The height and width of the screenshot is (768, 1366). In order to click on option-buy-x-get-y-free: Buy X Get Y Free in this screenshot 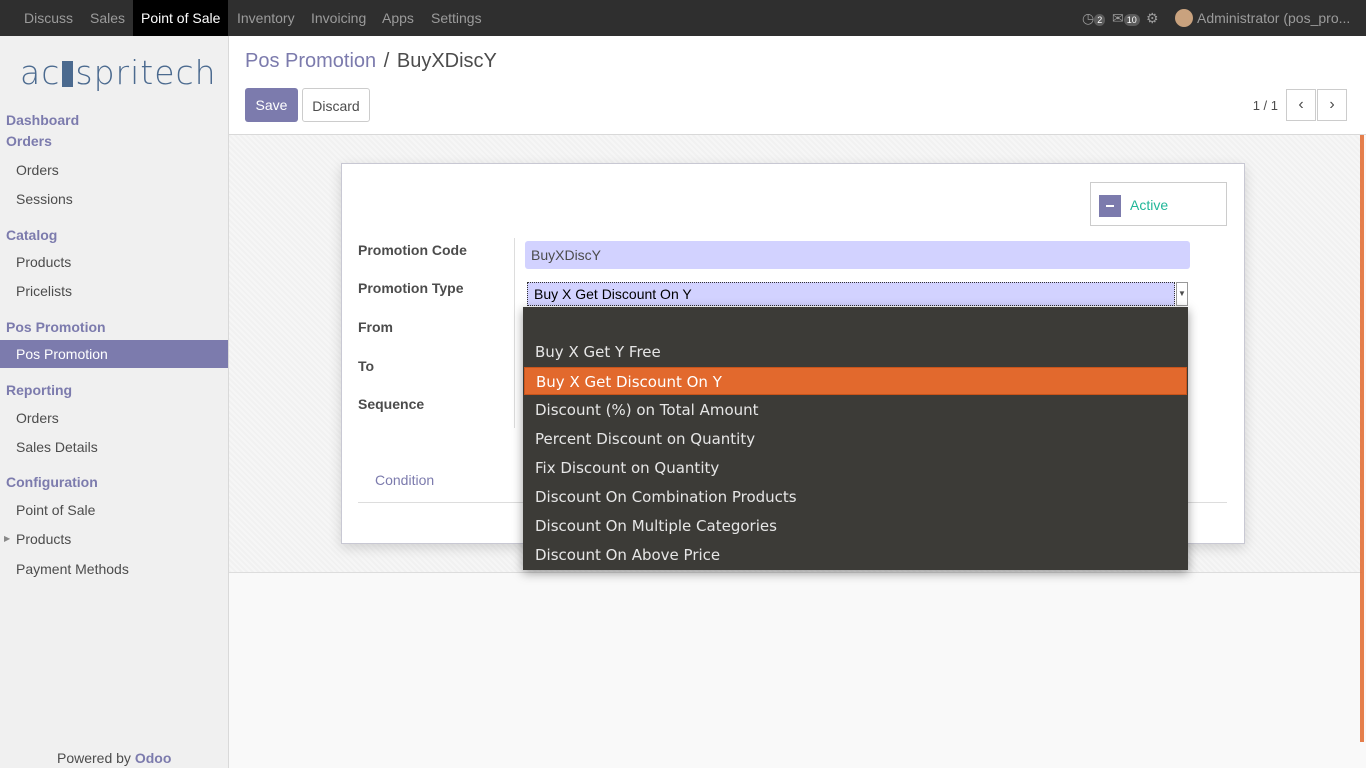, I will do `click(855, 352)`.